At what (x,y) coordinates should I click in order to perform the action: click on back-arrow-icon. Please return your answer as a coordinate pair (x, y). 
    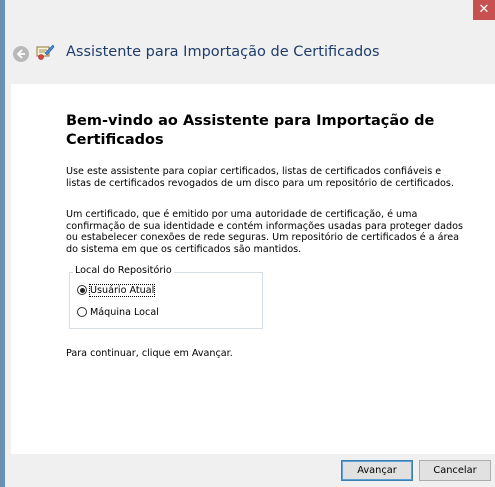
    Looking at the image, I should click on (20, 54).